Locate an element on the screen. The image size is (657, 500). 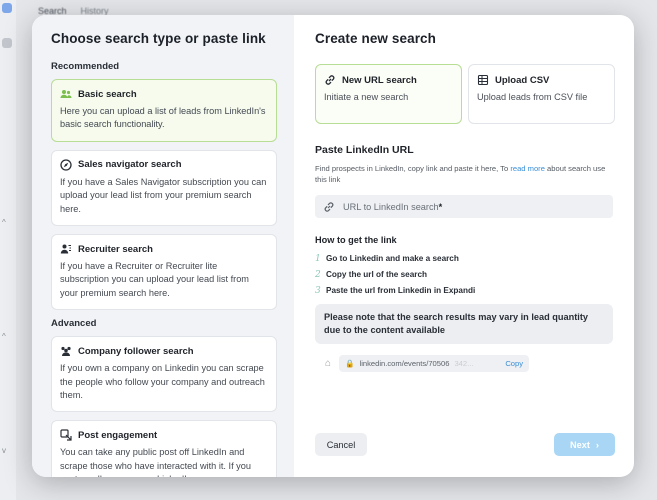
upload-csv-option: Upload CSV Upload leads from CSV file is located at coordinates (541, 94).